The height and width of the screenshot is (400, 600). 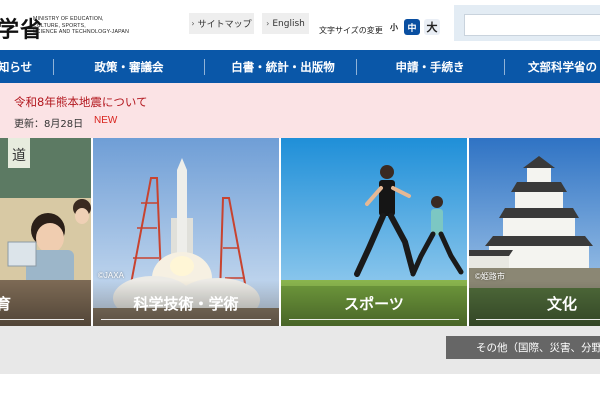 I want to click on notice-updated-date: 更新：8月28日, so click(x=49, y=124).